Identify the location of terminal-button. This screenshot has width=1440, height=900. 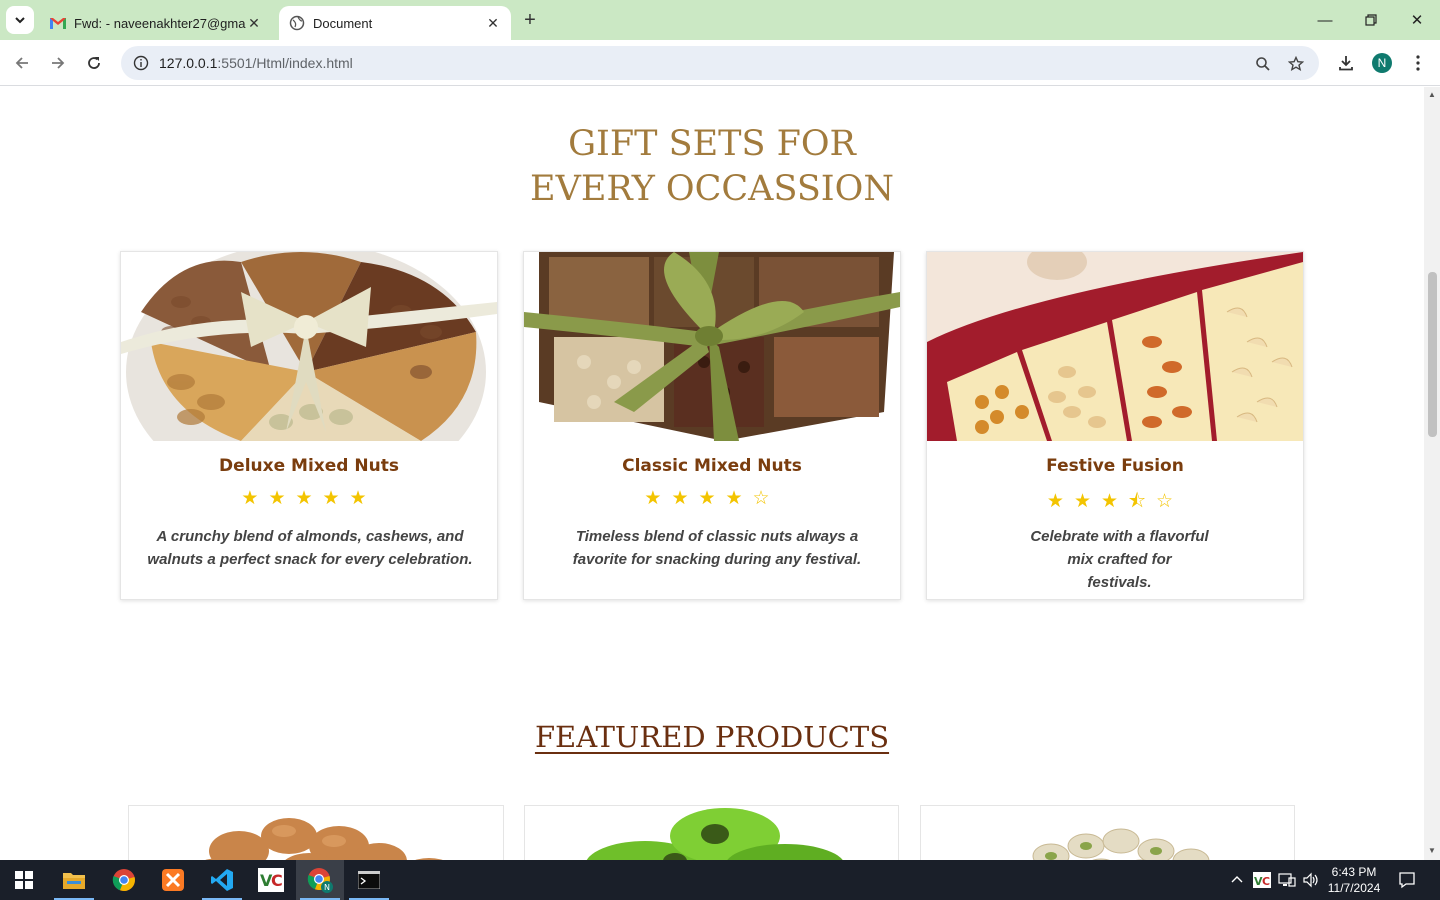
(369, 880).